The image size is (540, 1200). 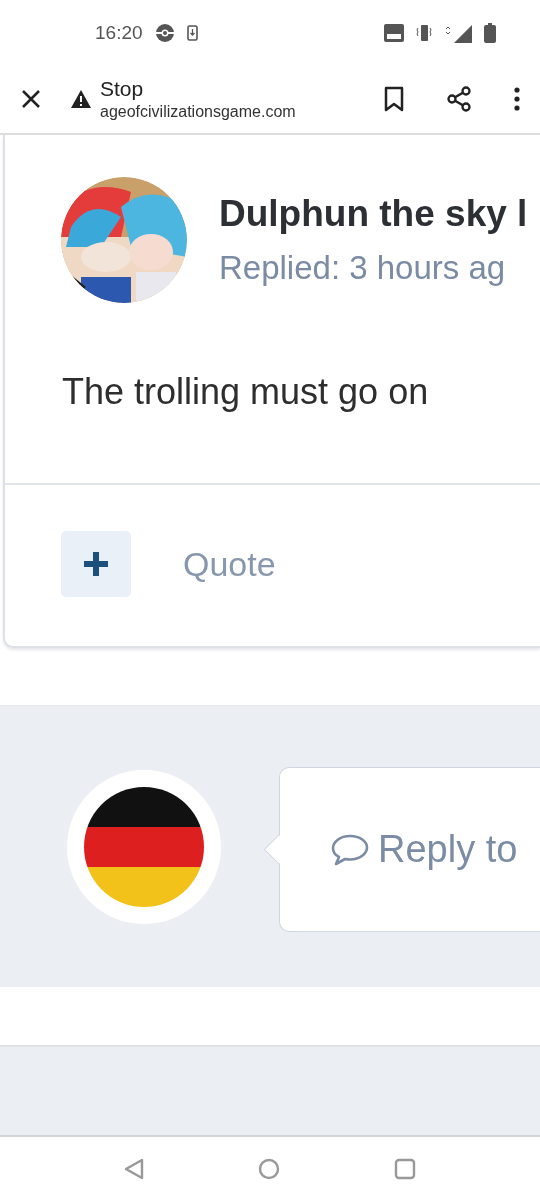 What do you see at coordinates (245, 392) in the screenshot?
I see `post-text: The trolling must go on` at bounding box center [245, 392].